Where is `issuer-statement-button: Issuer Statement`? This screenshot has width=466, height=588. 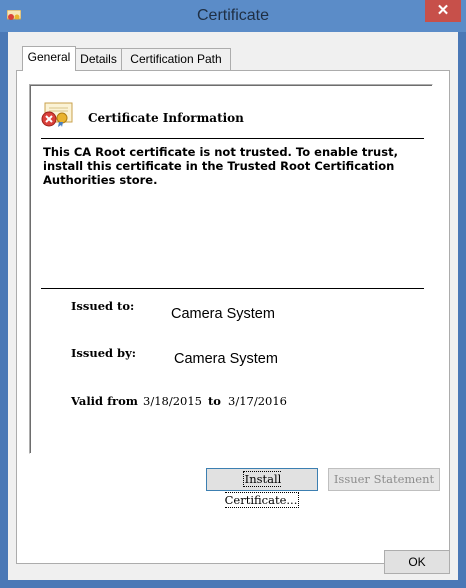 issuer-statement-button: Issuer Statement is located at coordinates (384, 479).